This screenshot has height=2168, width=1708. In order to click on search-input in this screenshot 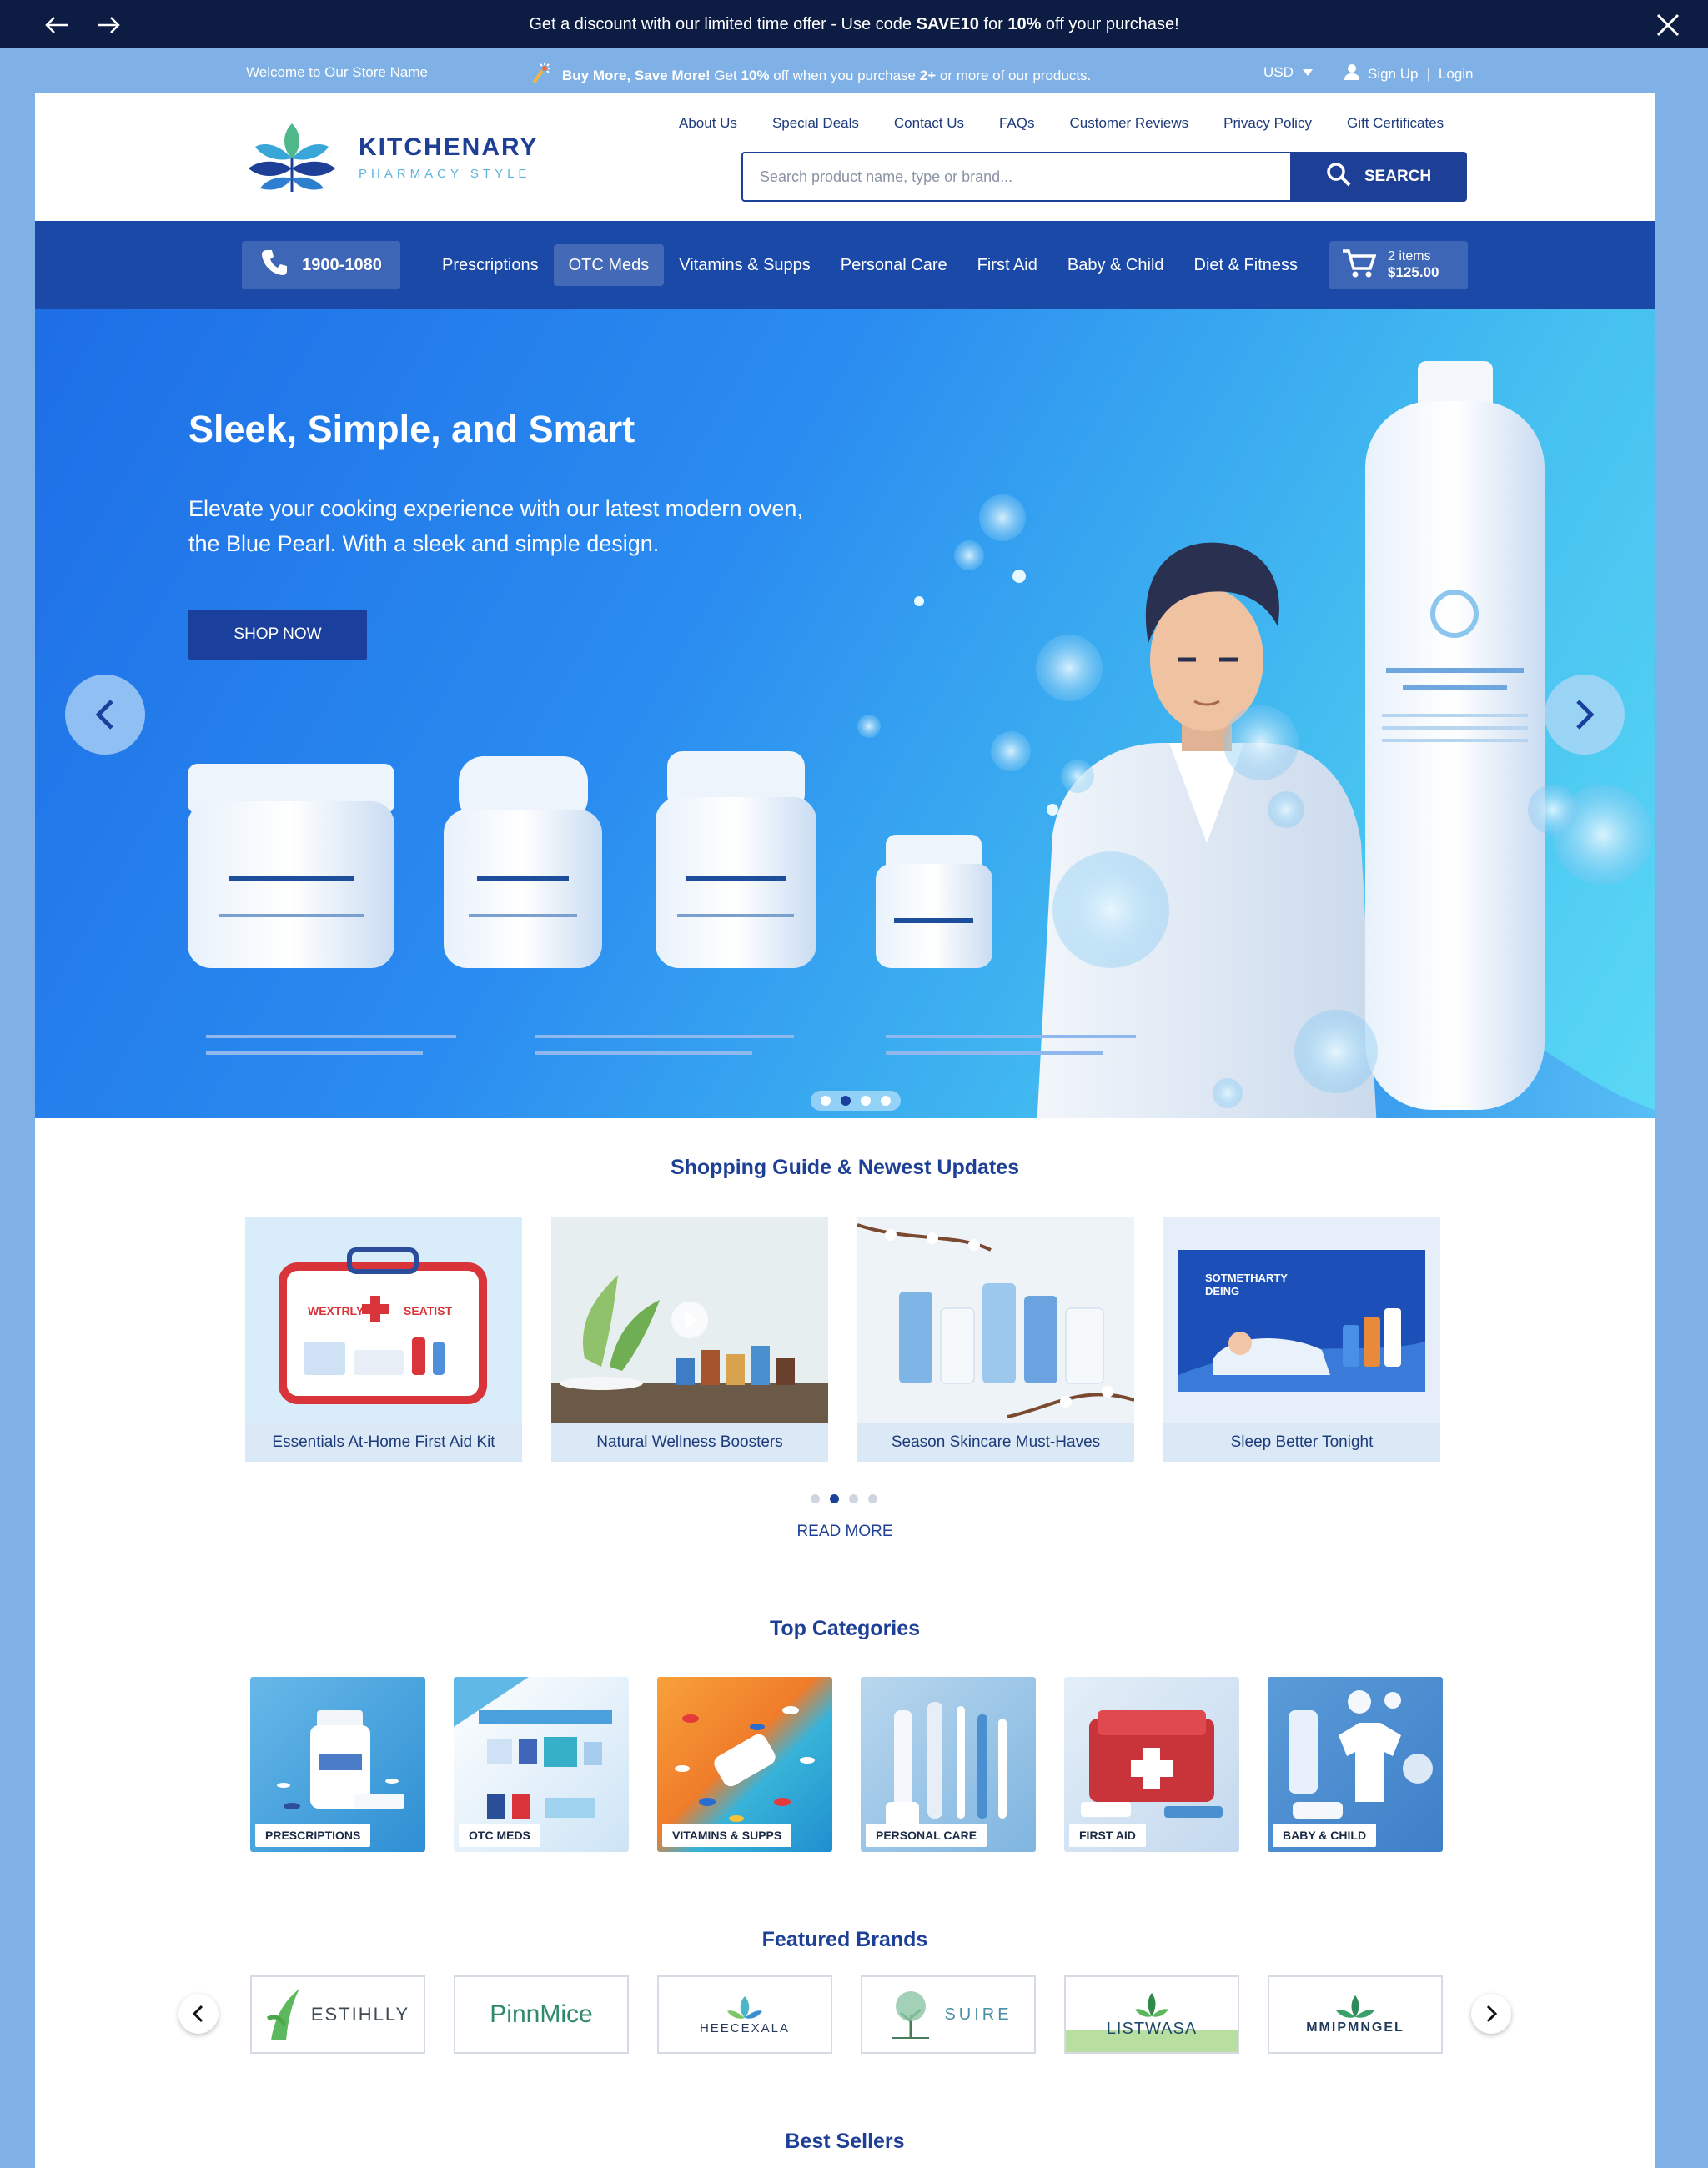, I will do `click(1015, 177)`.